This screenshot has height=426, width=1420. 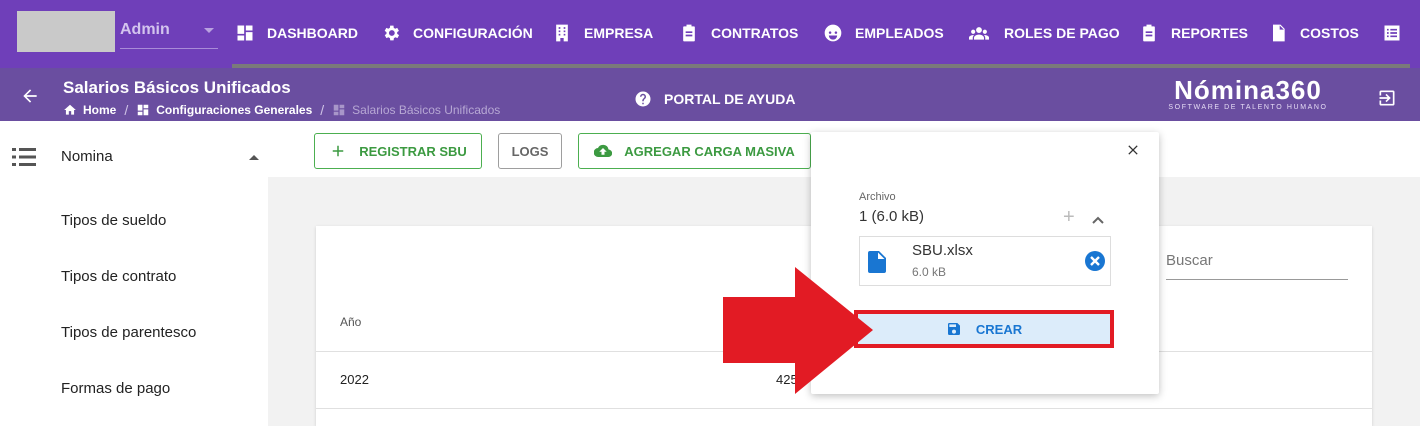 I want to click on plus-icon, so click(x=338, y=151).